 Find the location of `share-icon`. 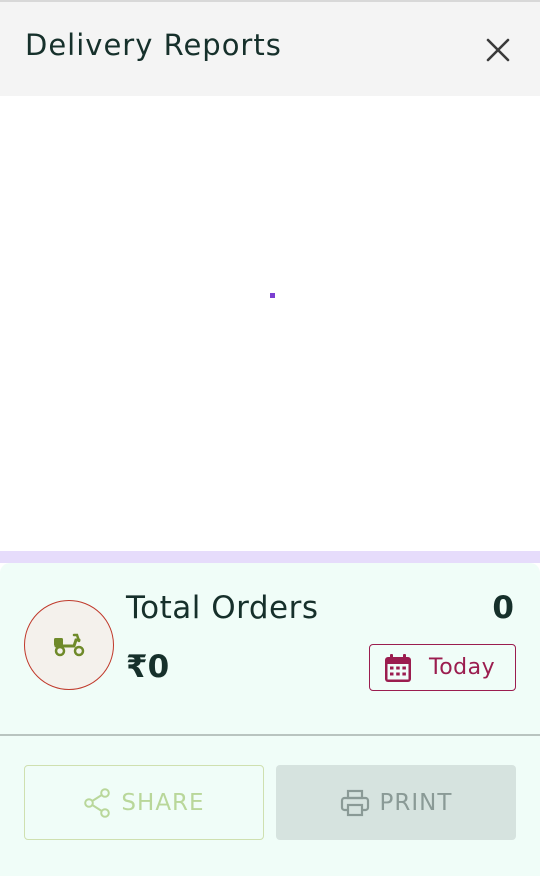

share-icon is located at coordinates (97, 802).